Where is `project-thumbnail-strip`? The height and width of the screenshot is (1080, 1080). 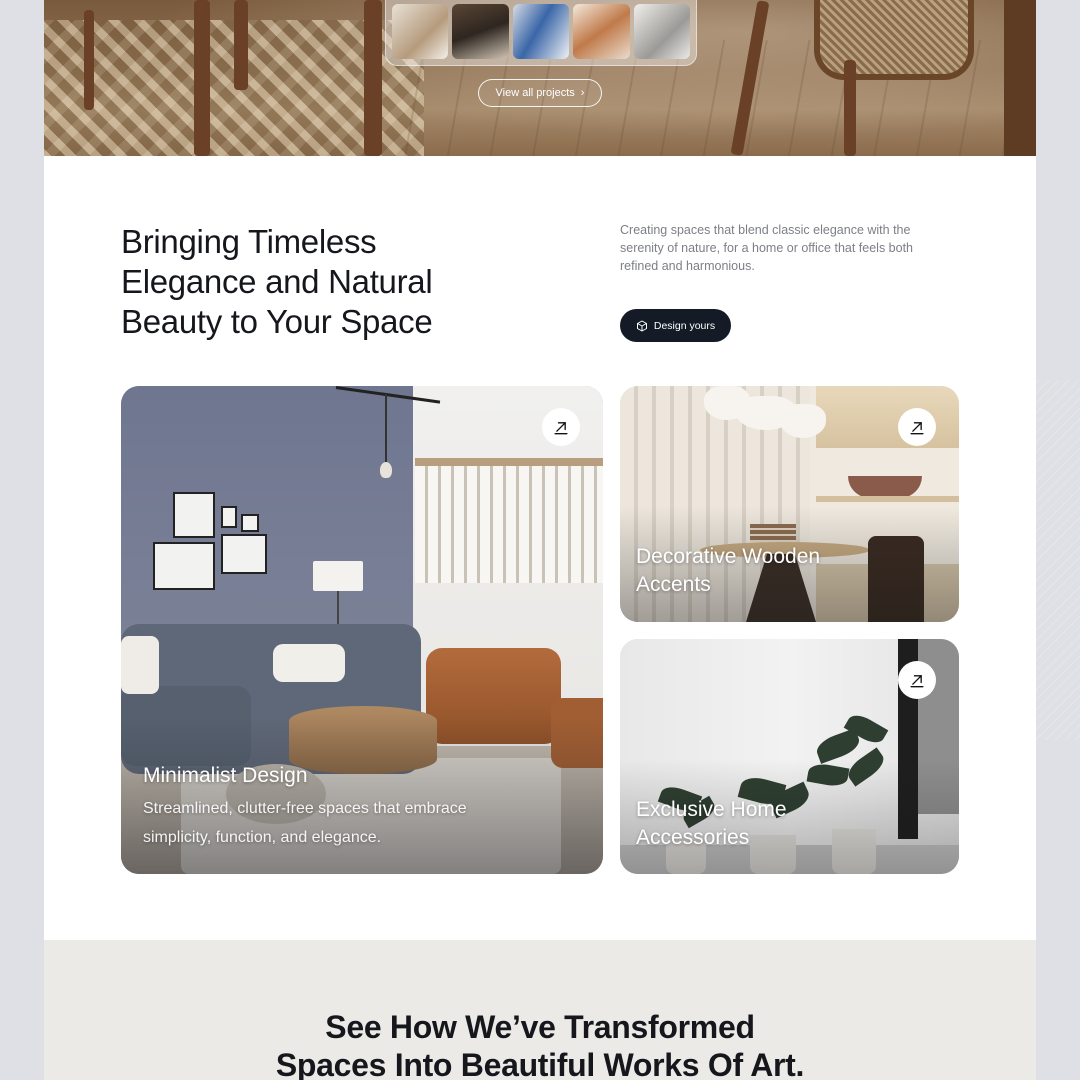 project-thumbnail-strip is located at coordinates (541, 33).